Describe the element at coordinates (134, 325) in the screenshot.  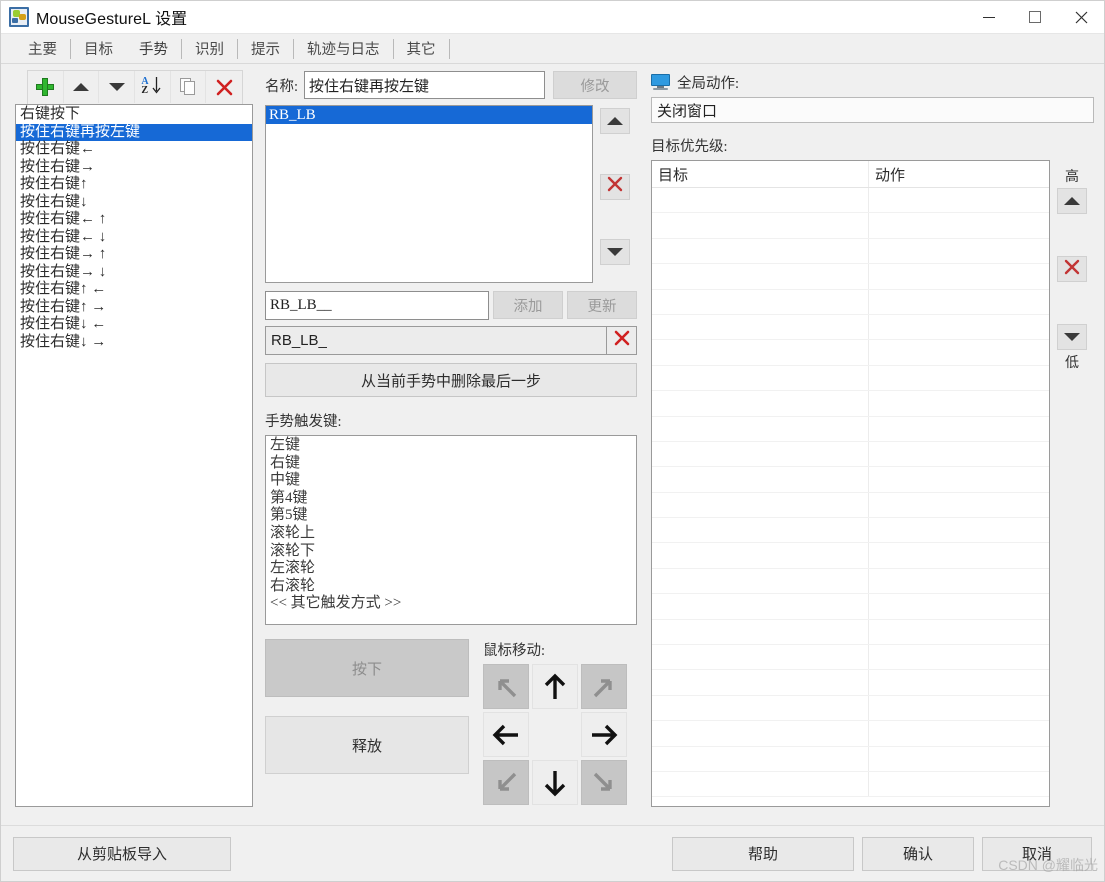
I see `list-item: 按住右键↓ ←` at that location.